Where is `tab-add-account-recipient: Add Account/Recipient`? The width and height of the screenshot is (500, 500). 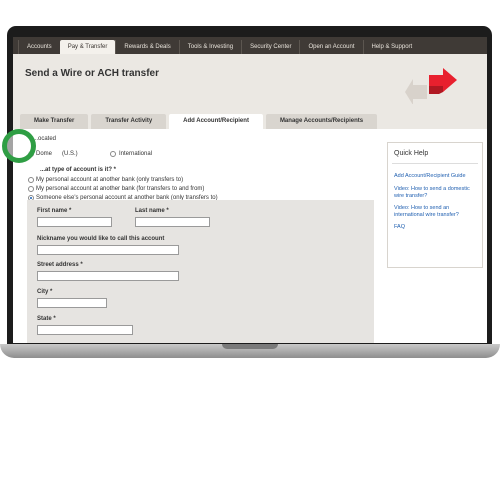
tab-add-account-recipient: Add Account/Recipient is located at coordinates (216, 121).